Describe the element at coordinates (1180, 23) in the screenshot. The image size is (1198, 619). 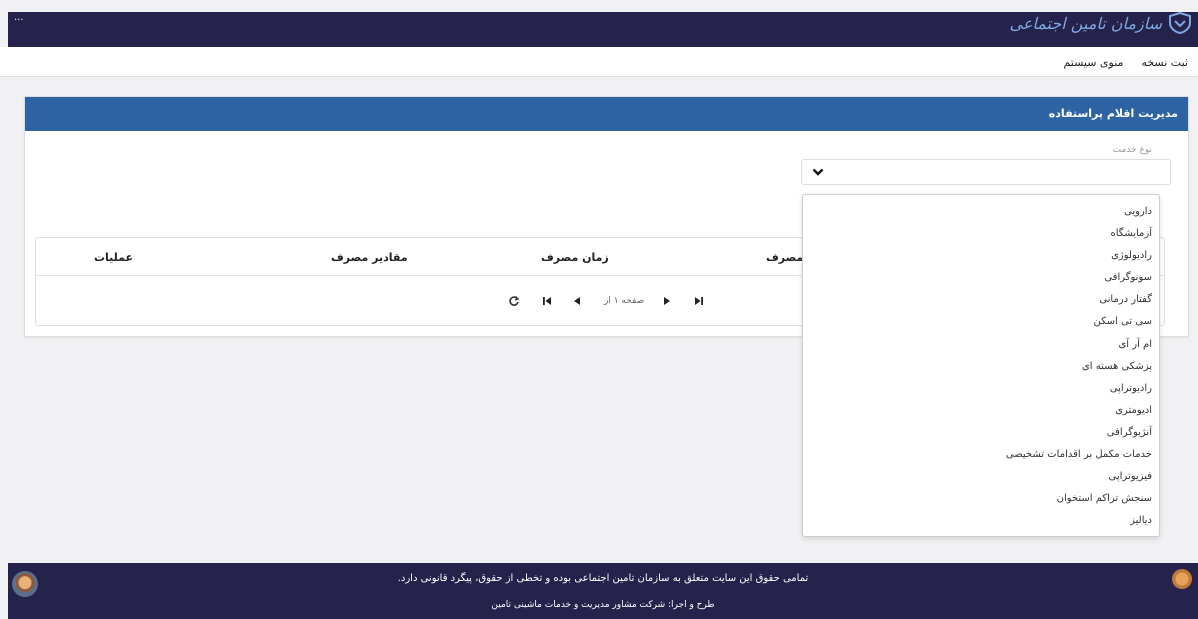
I see `logo-emblem-icon` at that location.